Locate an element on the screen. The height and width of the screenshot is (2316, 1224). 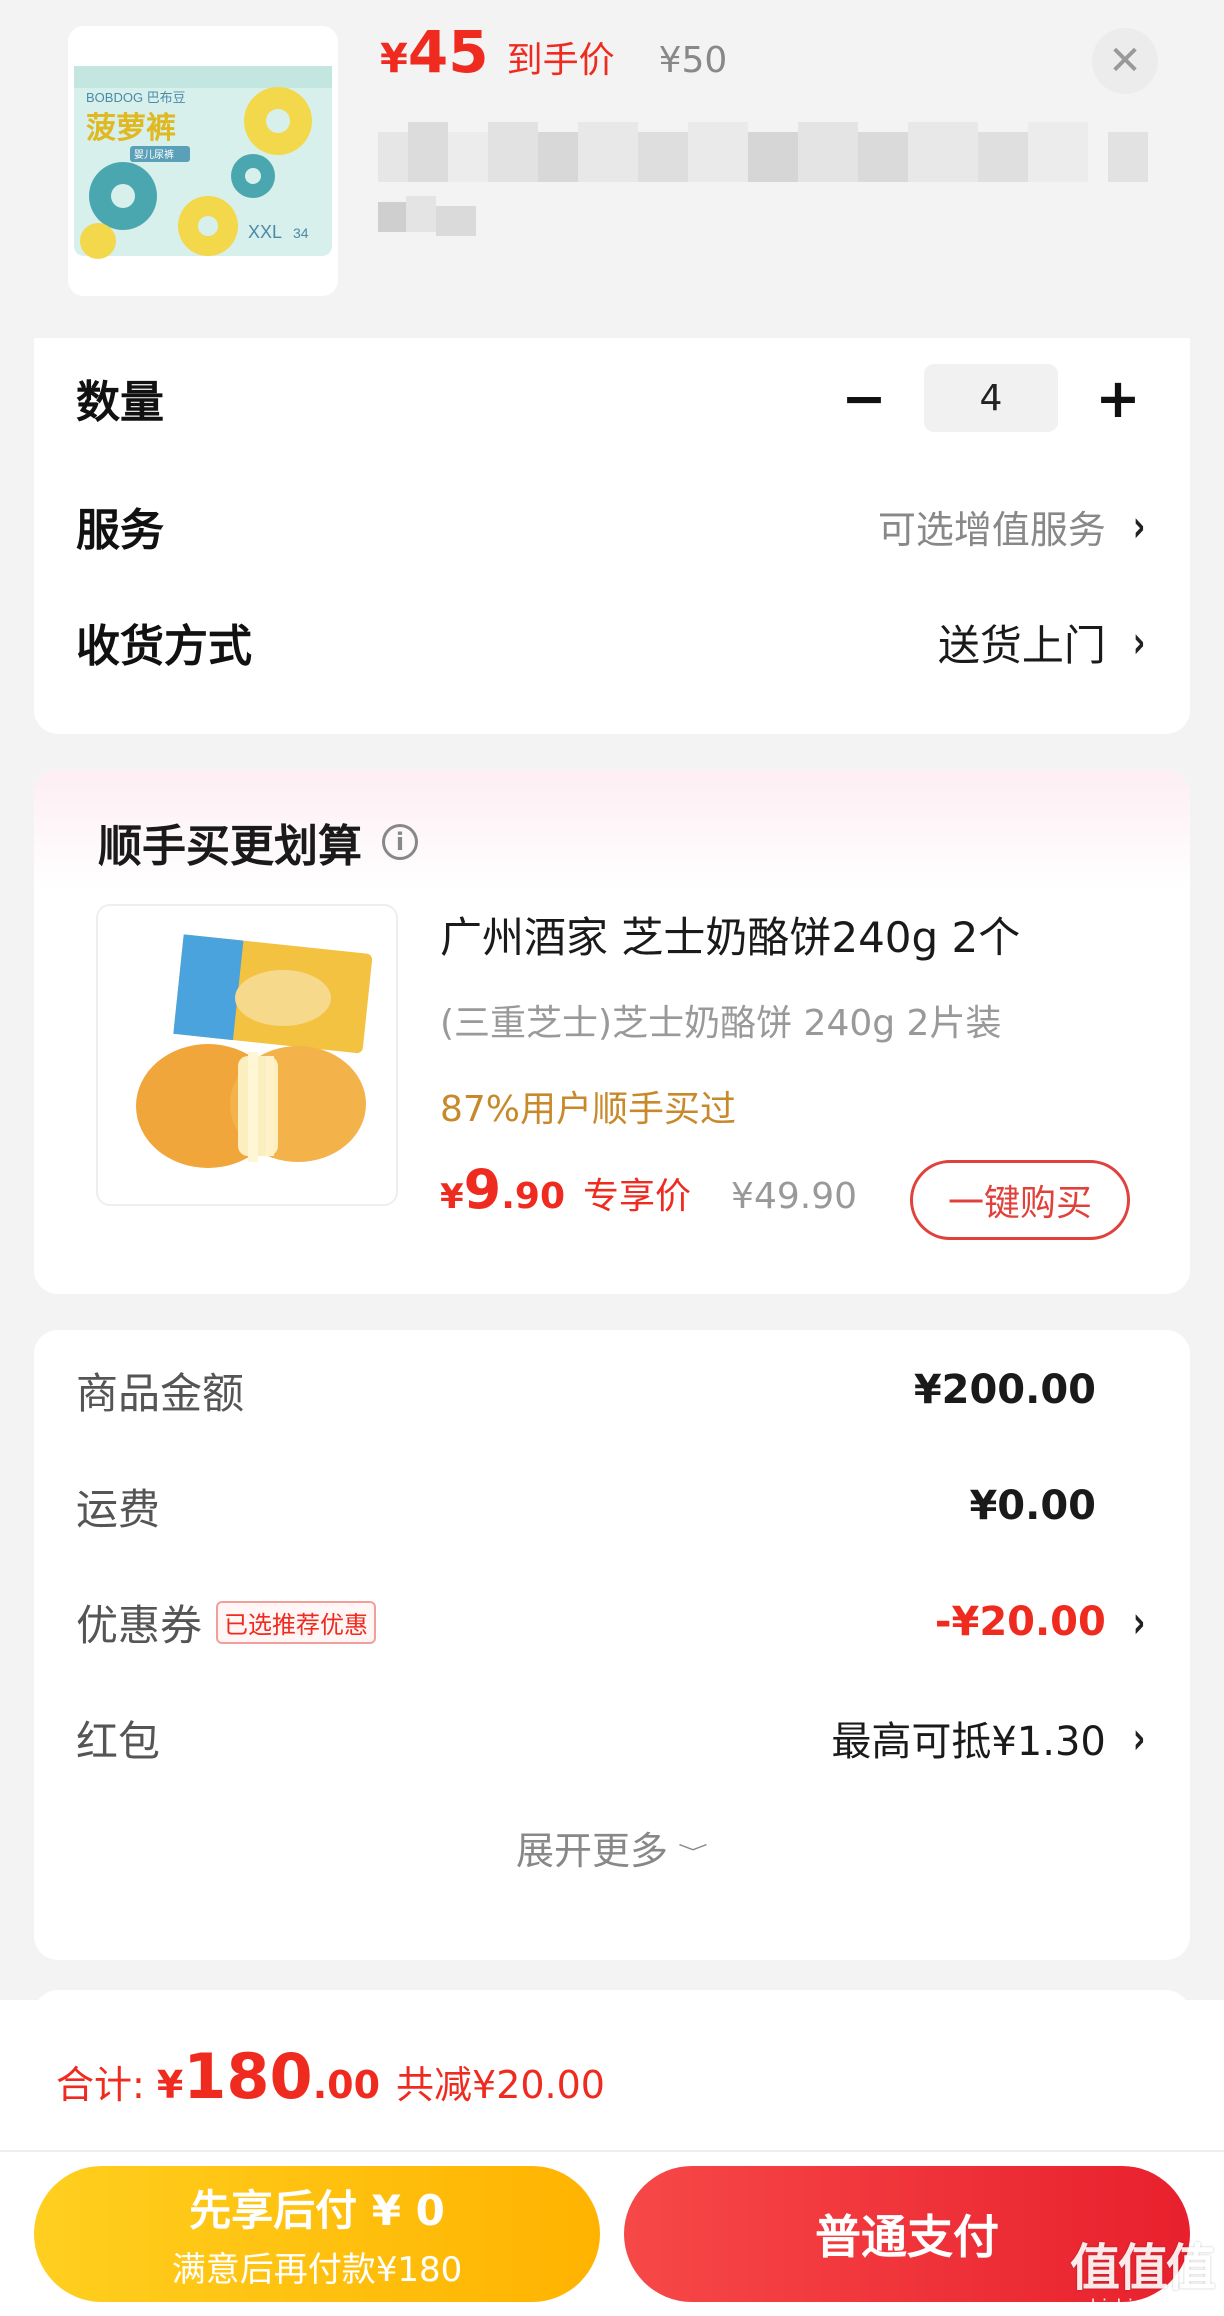
mosaic-blur is located at coordinates (763, 152).